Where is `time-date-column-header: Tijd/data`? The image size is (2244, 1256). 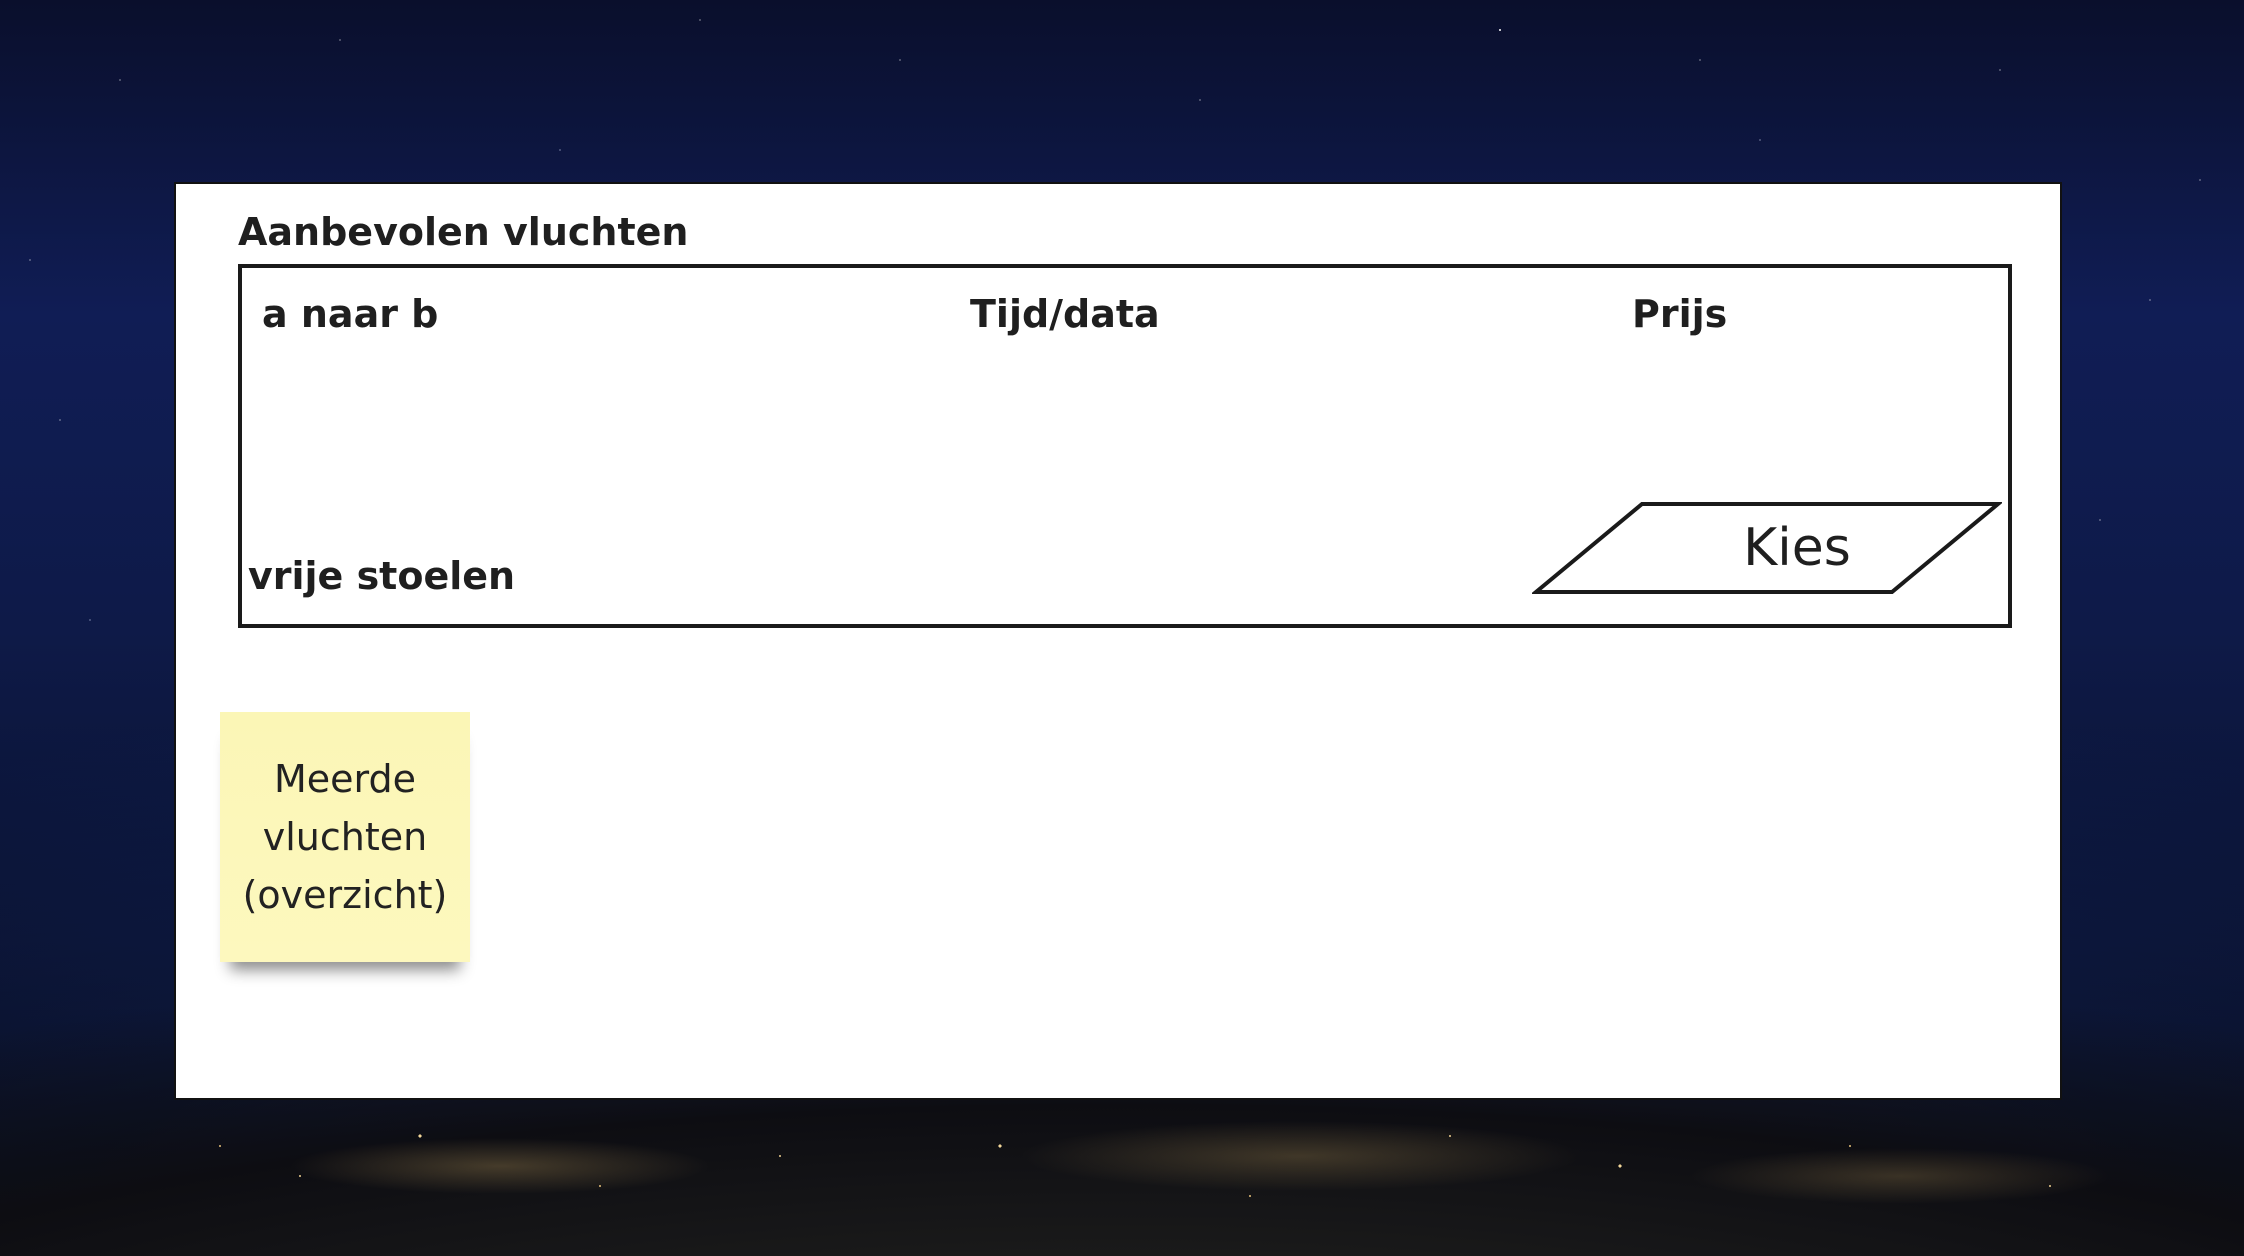
time-date-column-header: Tijd/data is located at coordinates (1065, 314).